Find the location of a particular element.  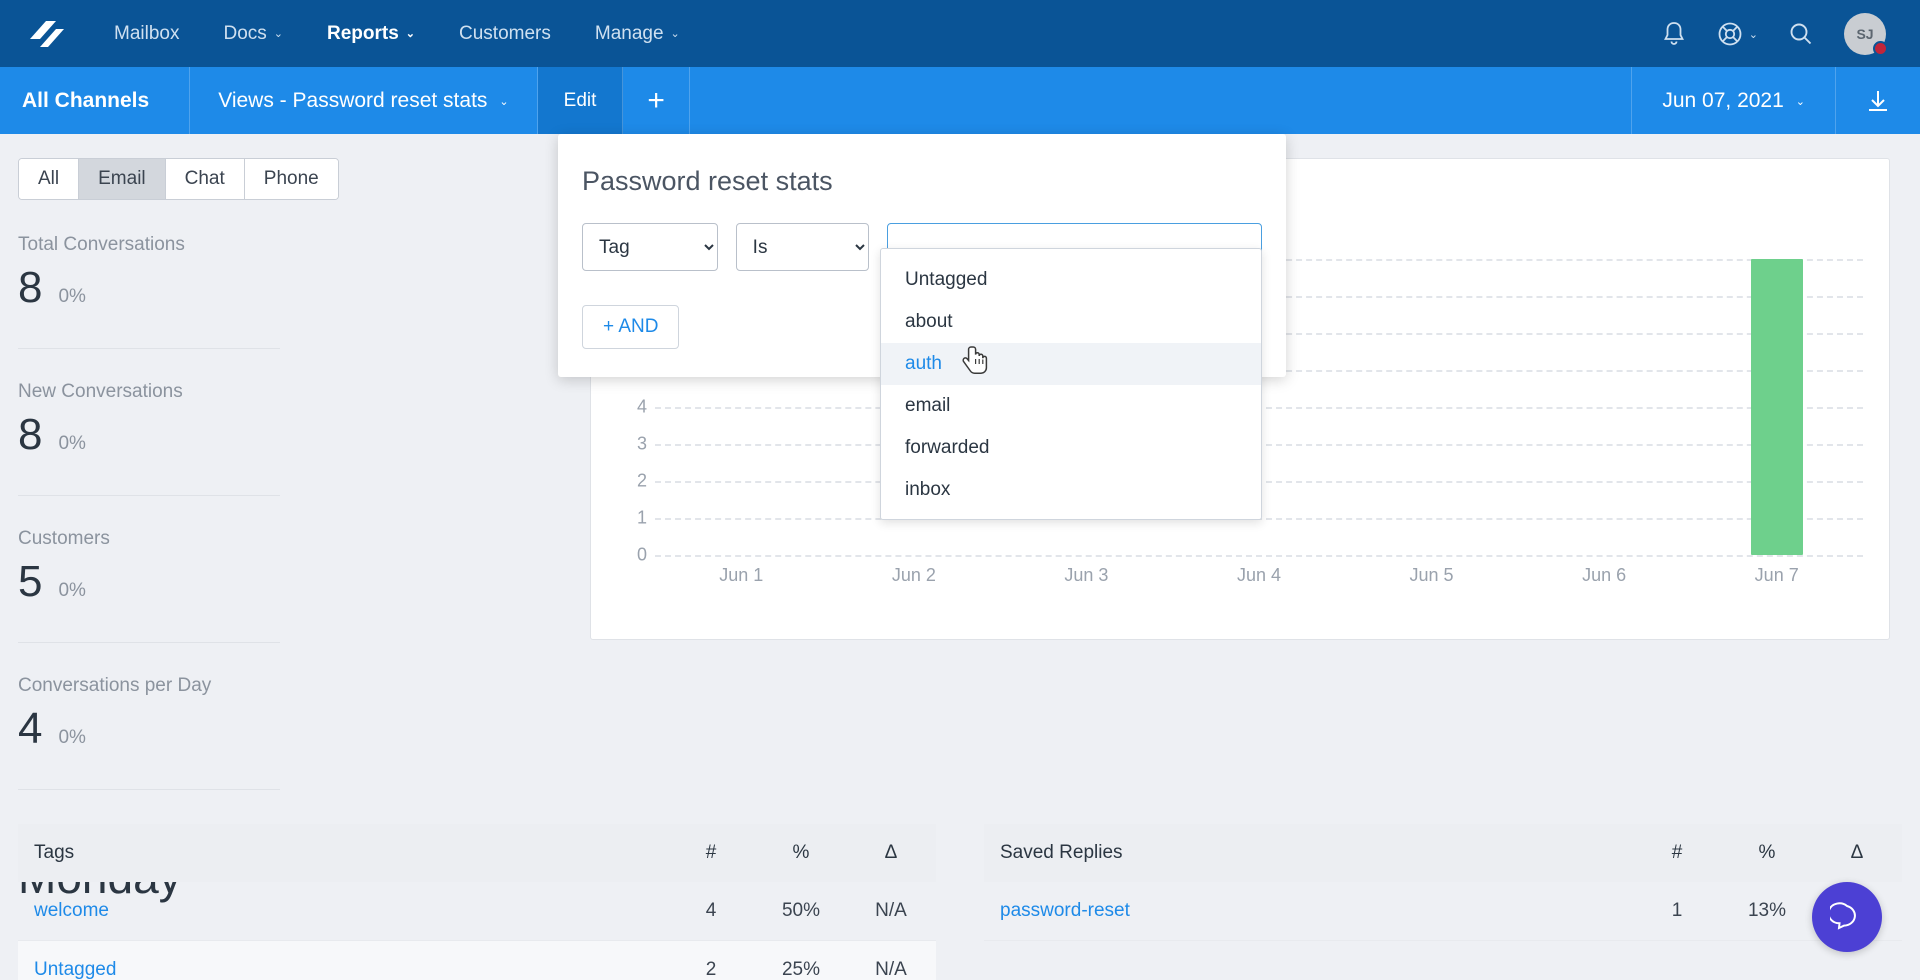

segment-all: All is located at coordinates (49, 179).